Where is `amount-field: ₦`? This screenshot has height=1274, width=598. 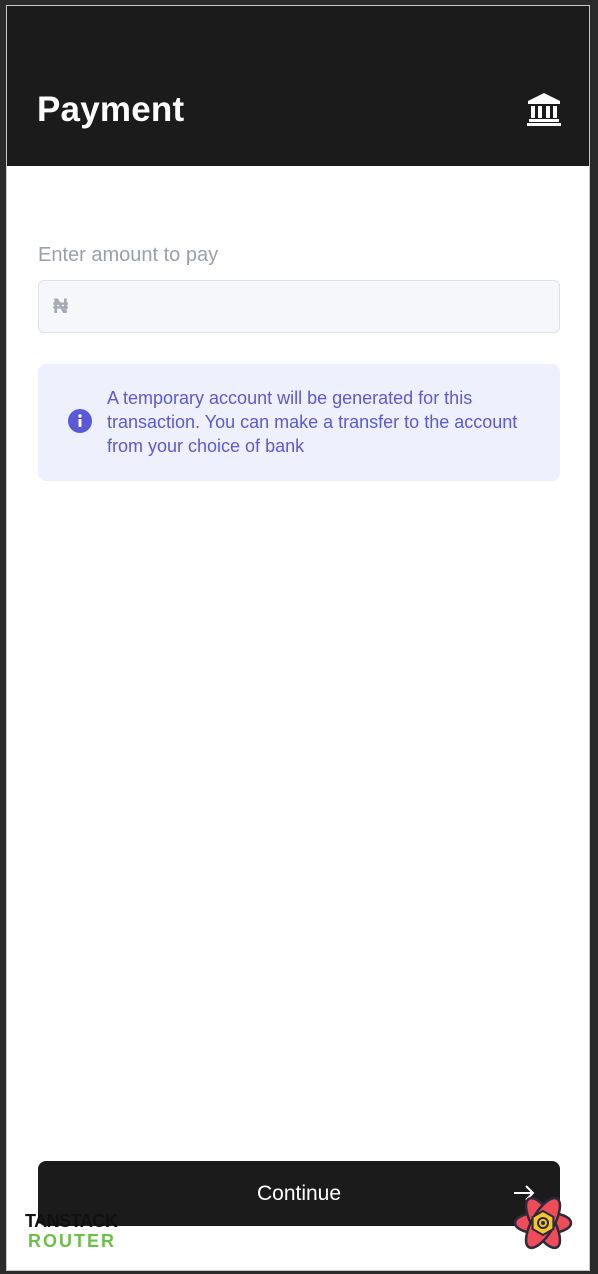
amount-field: ₦ is located at coordinates (299, 307).